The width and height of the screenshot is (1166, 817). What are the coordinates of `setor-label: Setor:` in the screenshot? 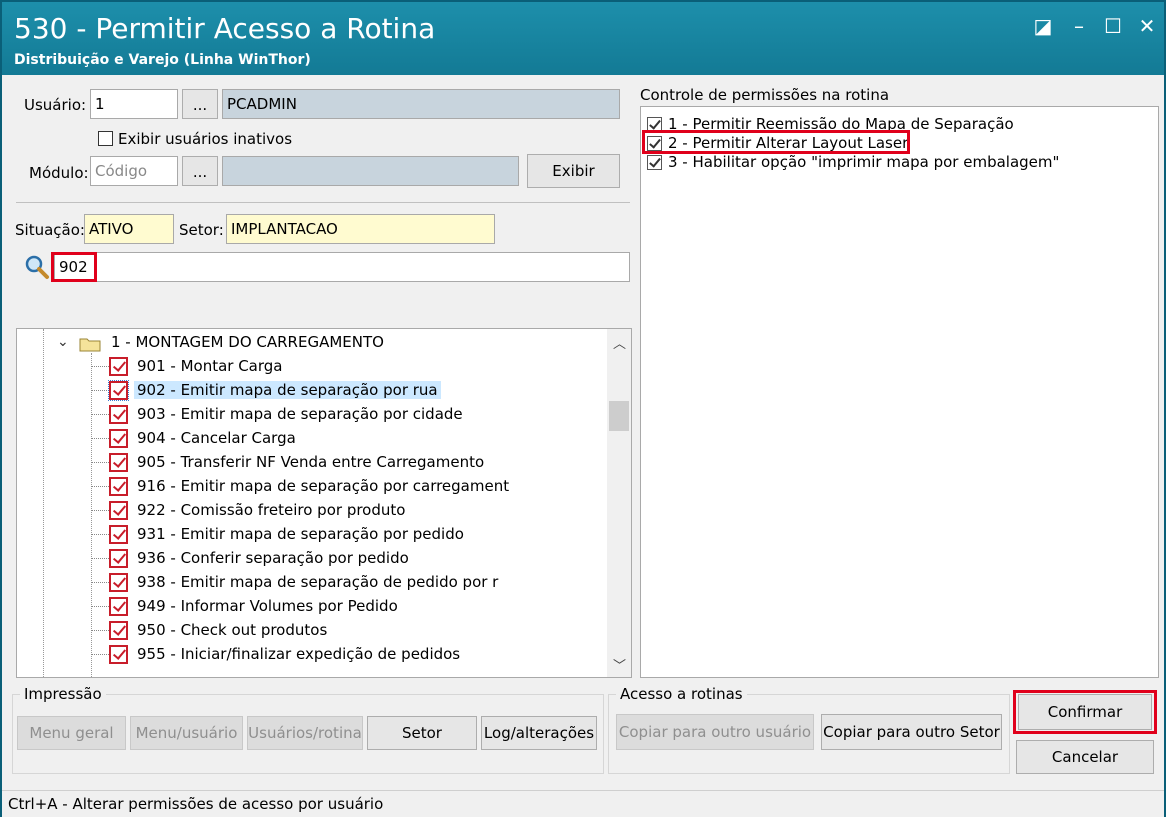 It's located at (201, 230).